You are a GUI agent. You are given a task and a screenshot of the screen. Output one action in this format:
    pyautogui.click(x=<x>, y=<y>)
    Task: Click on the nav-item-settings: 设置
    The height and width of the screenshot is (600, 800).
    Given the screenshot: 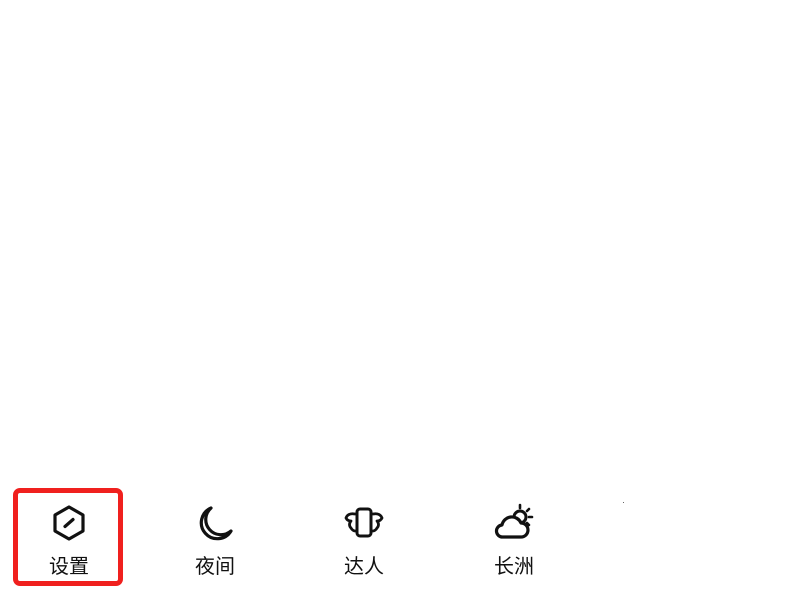 What is the action you would take?
    pyautogui.click(x=69, y=535)
    